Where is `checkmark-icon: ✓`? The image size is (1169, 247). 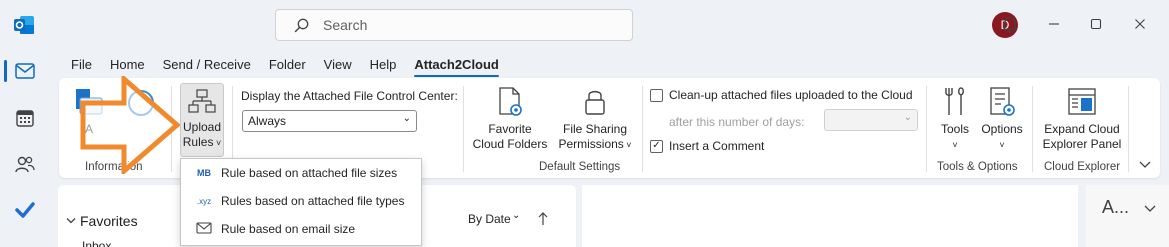 checkmark-icon: ✓ is located at coordinates (656, 146).